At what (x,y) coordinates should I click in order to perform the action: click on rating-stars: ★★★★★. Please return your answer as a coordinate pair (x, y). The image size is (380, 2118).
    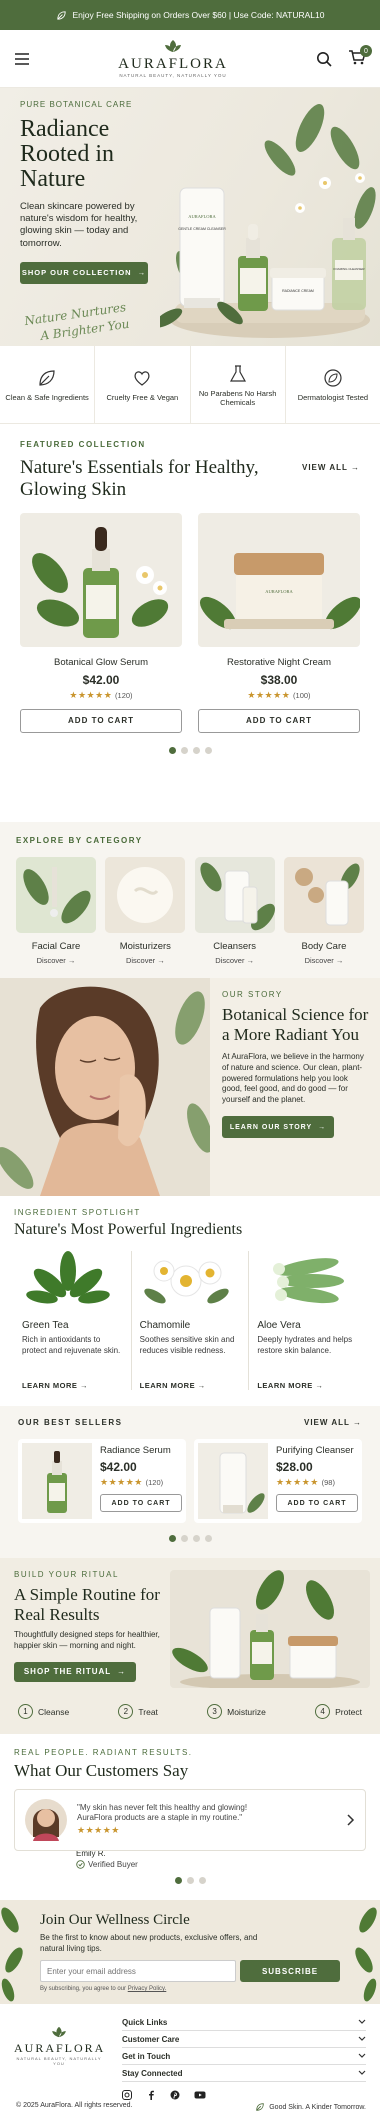
    Looking at the image, I should click on (91, 694).